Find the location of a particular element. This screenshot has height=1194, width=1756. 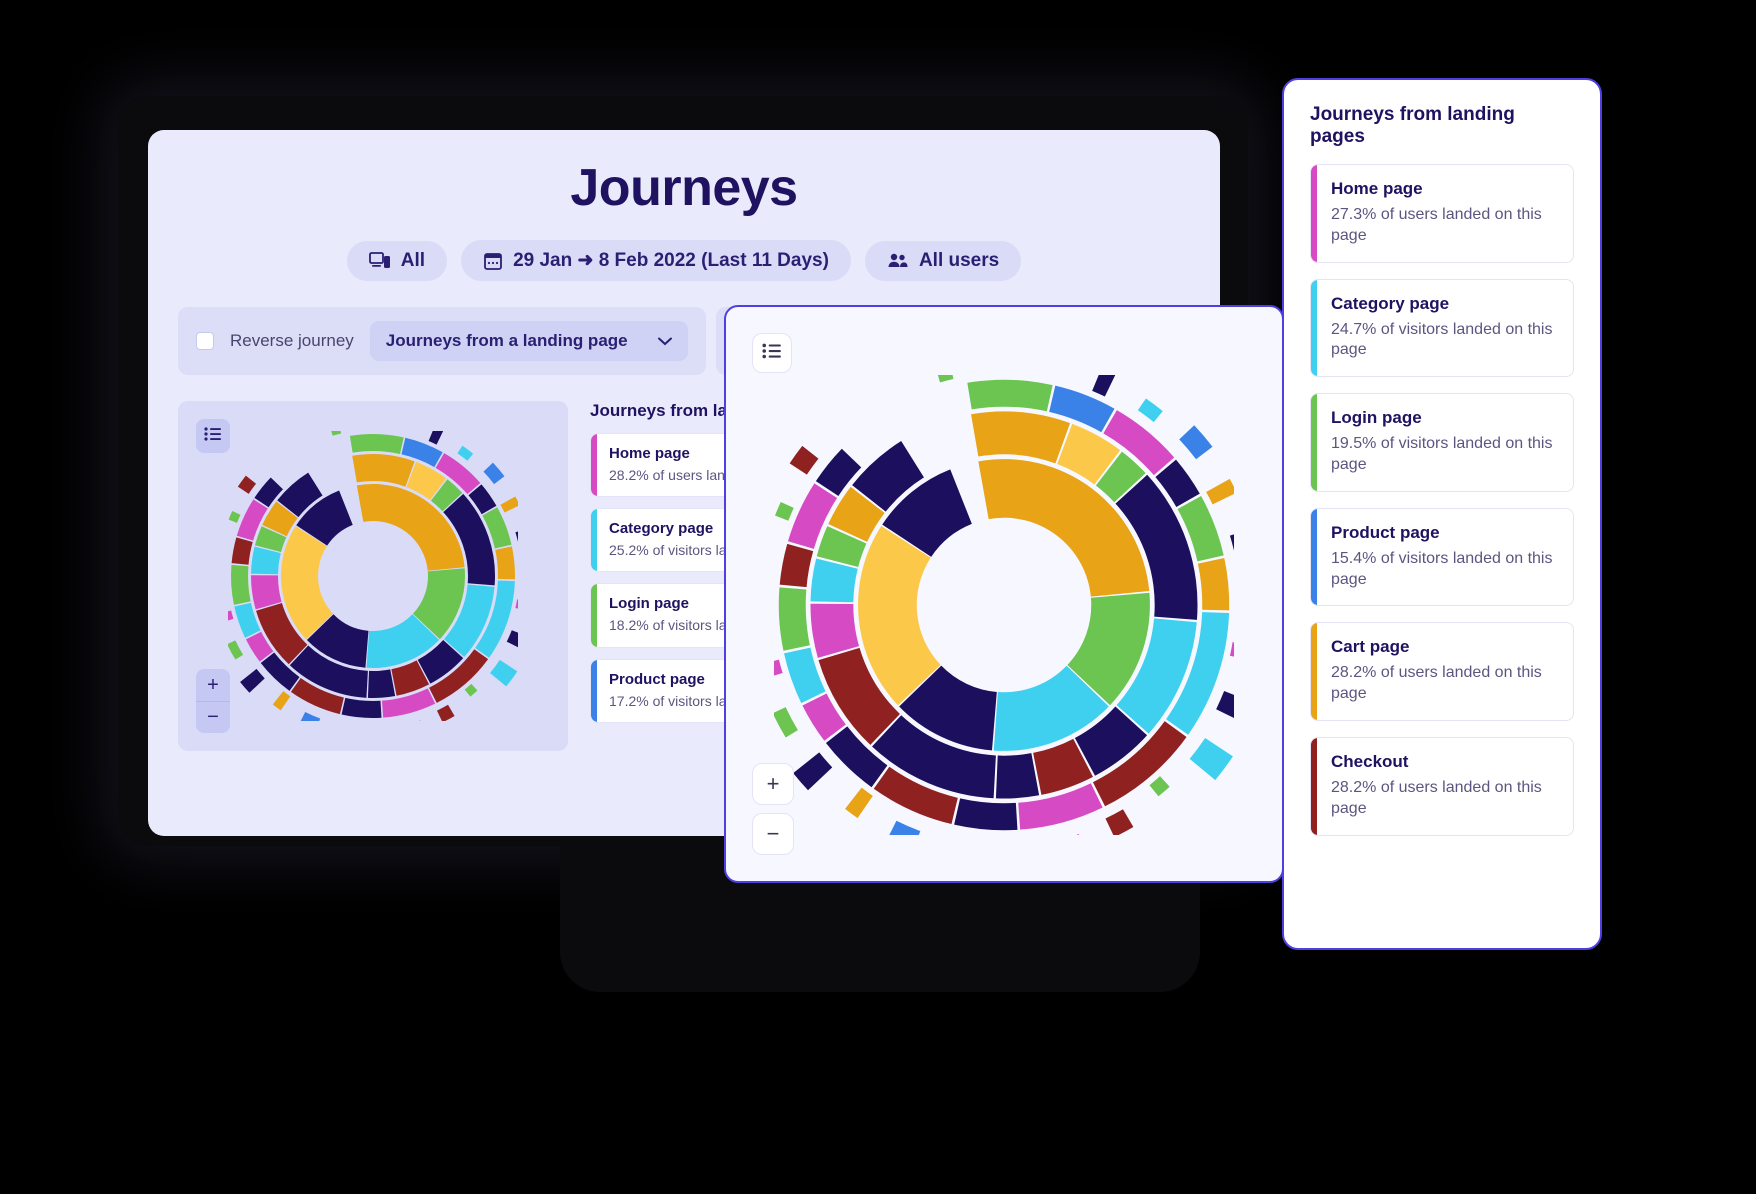

left-sunburst-chart is located at coordinates (373, 576).